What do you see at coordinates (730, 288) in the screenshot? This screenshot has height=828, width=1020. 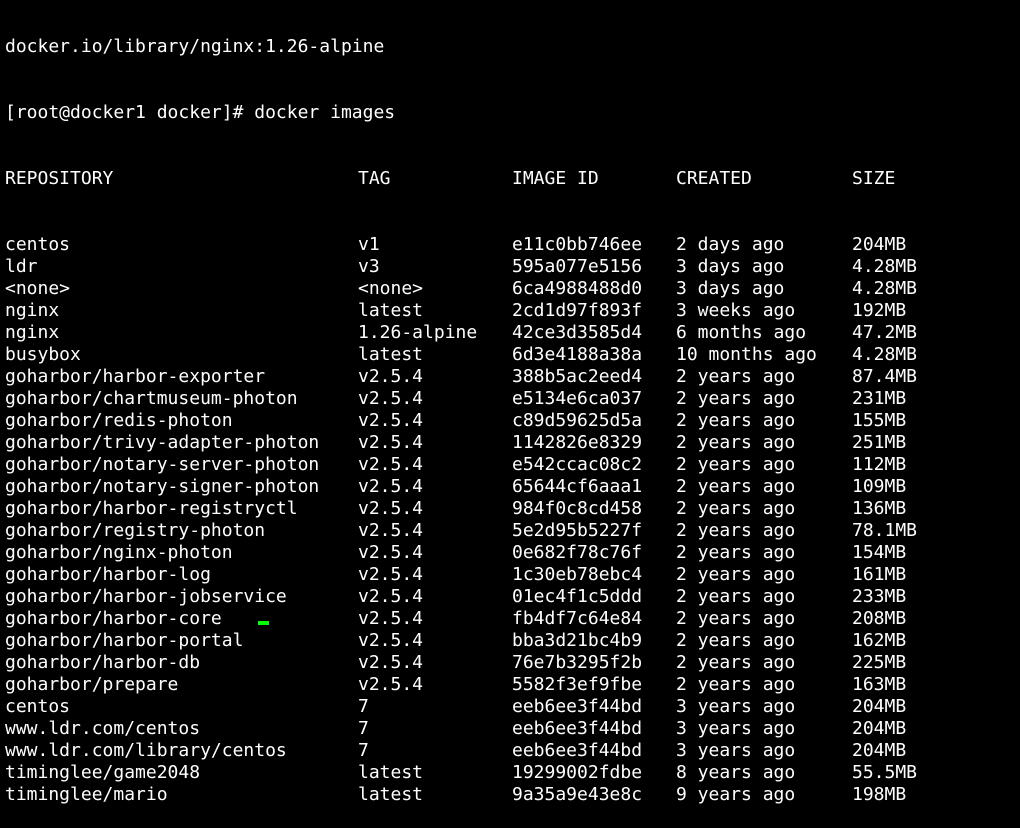 I see `row-created: 3 days ago` at bounding box center [730, 288].